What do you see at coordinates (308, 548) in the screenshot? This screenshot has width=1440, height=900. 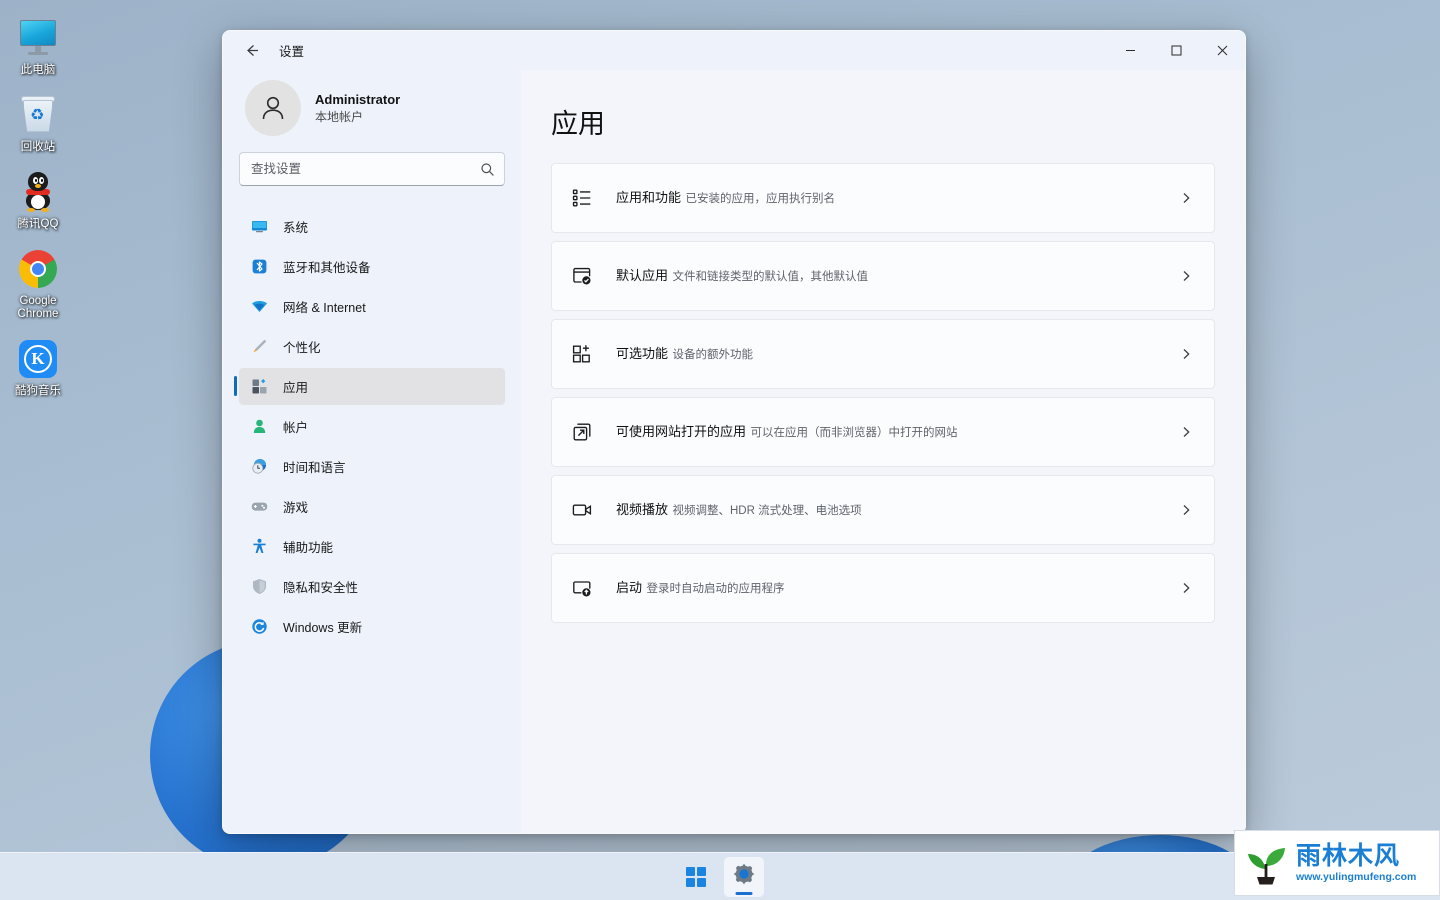 I see `sidebar-item-label: 辅助功能` at bounding box center [308, 548].